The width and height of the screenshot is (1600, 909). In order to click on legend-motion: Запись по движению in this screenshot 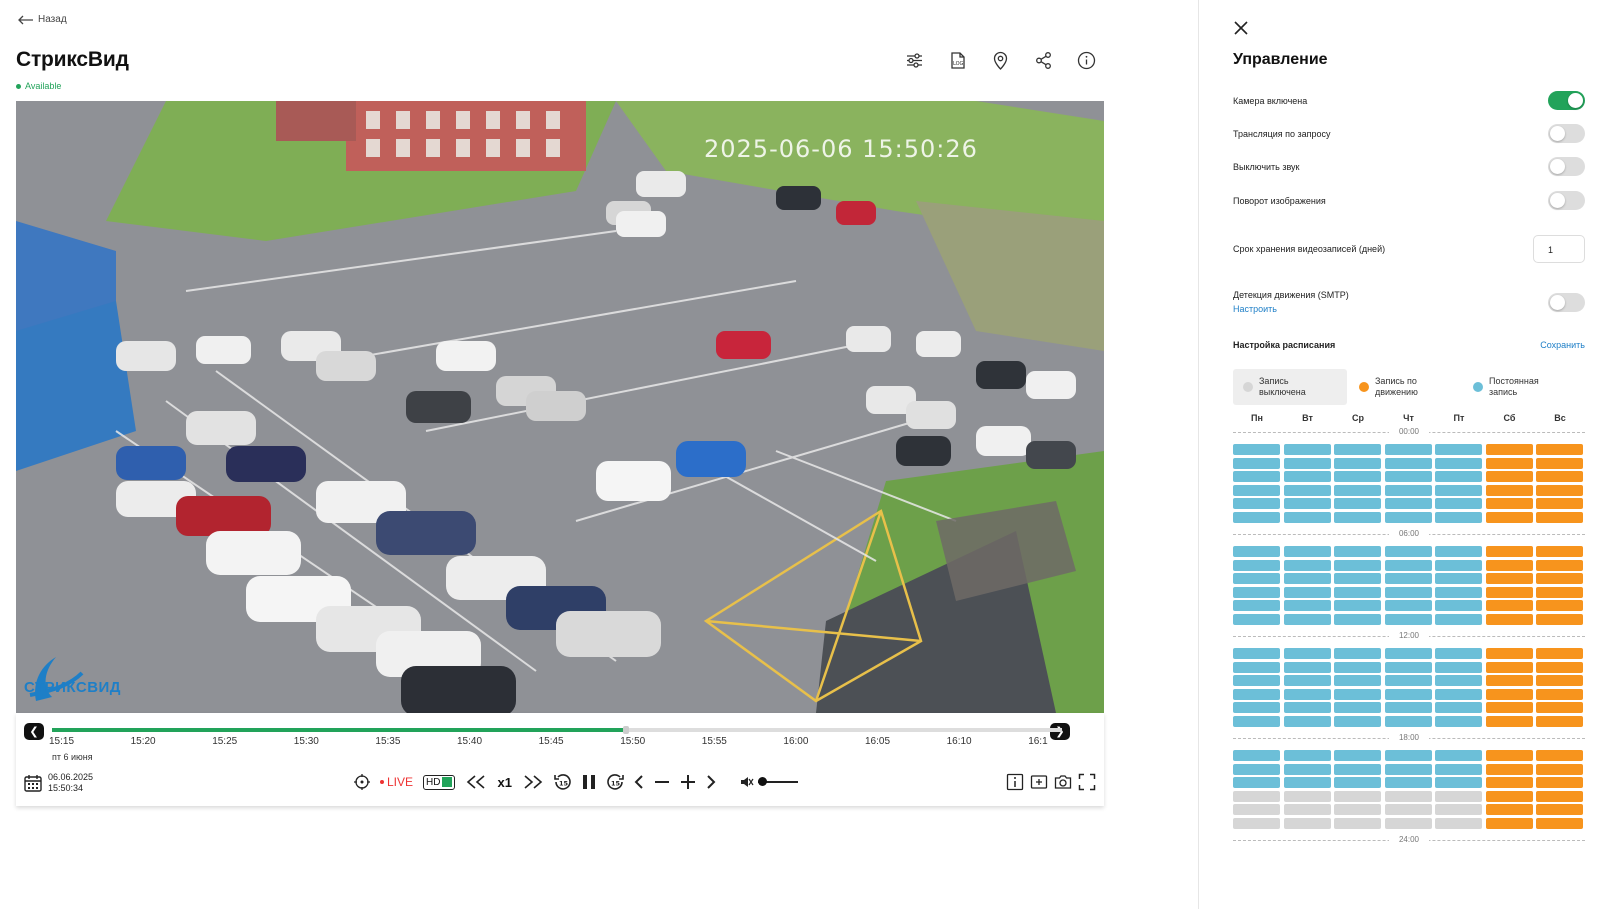, I will do `click(1412, 387)`.